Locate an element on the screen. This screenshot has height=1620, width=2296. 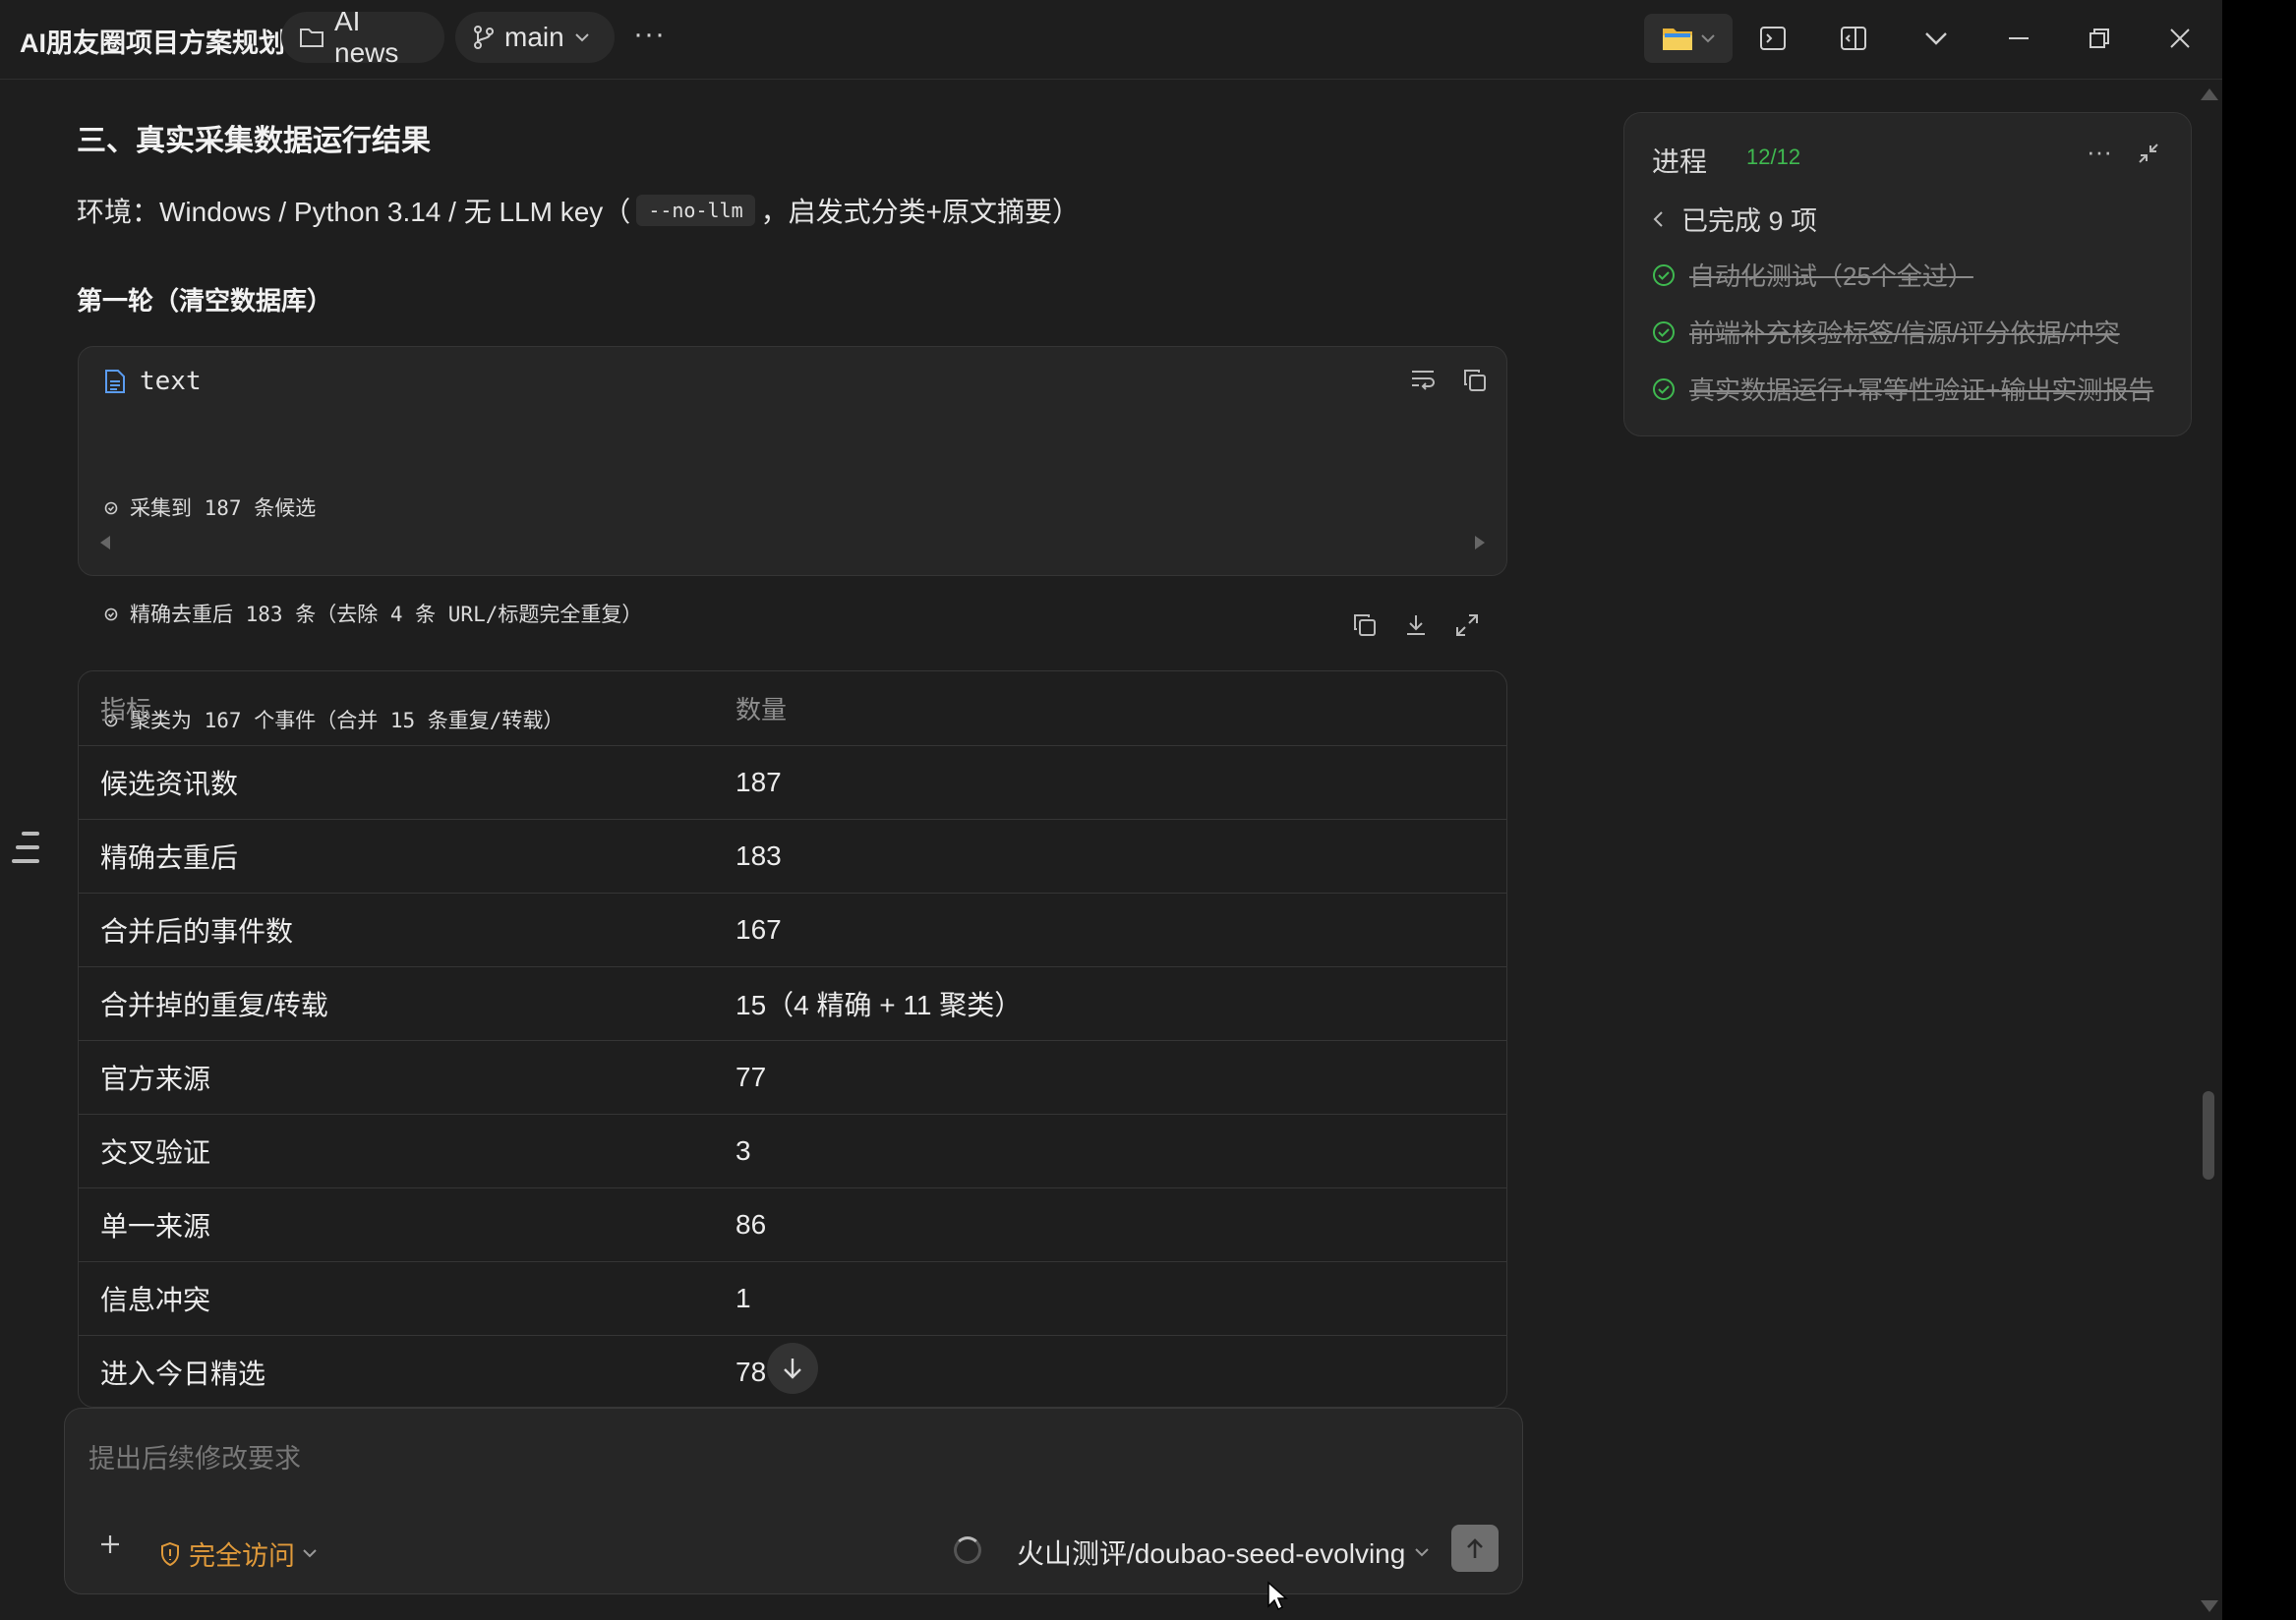
progress-item: 自动化测试（25个全过） is located at coordinates (1812, 275).